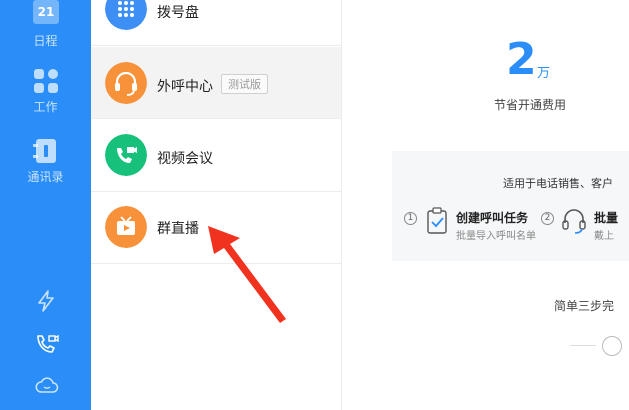  Describe the element at coordinates (584, 306) in the screenshot. I see `simple-steps-caption: 简单三步完` at that location.